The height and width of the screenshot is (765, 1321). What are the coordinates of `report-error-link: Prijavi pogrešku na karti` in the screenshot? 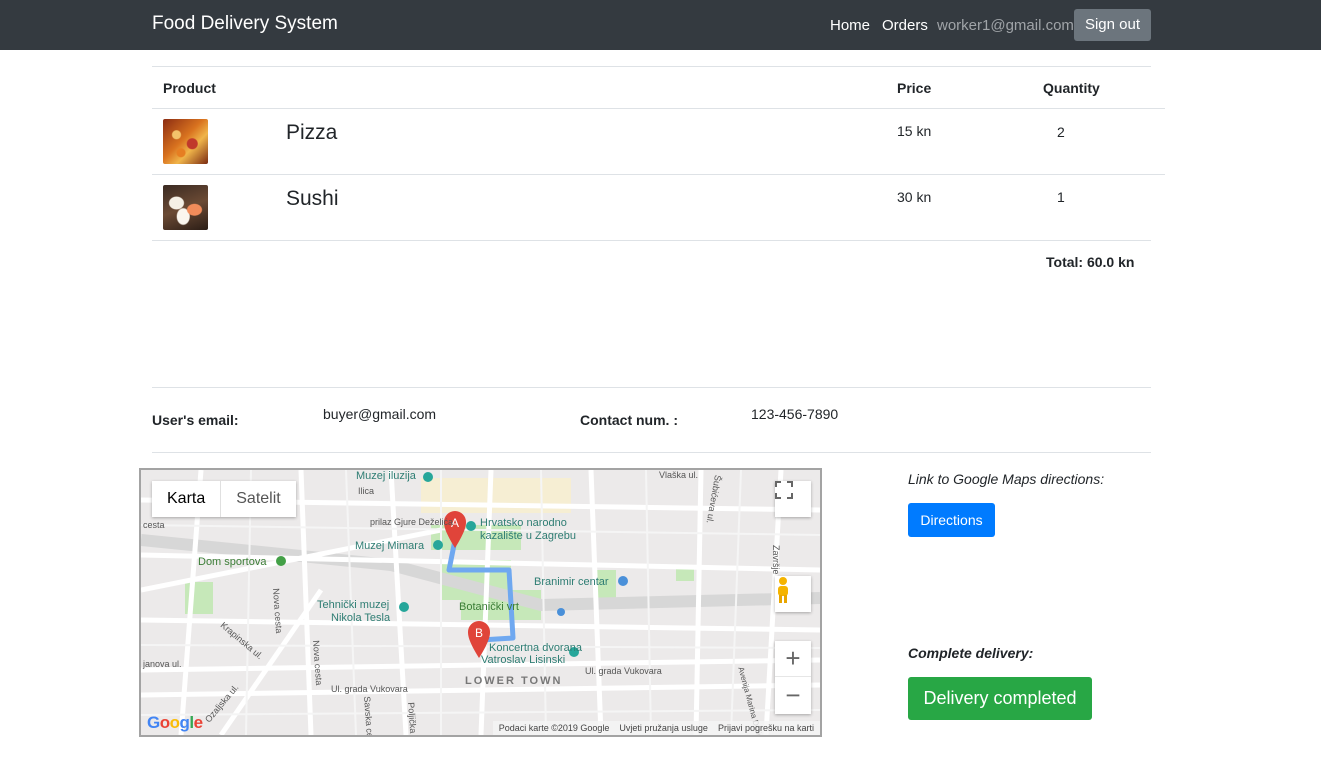 It's located at (766, 728).